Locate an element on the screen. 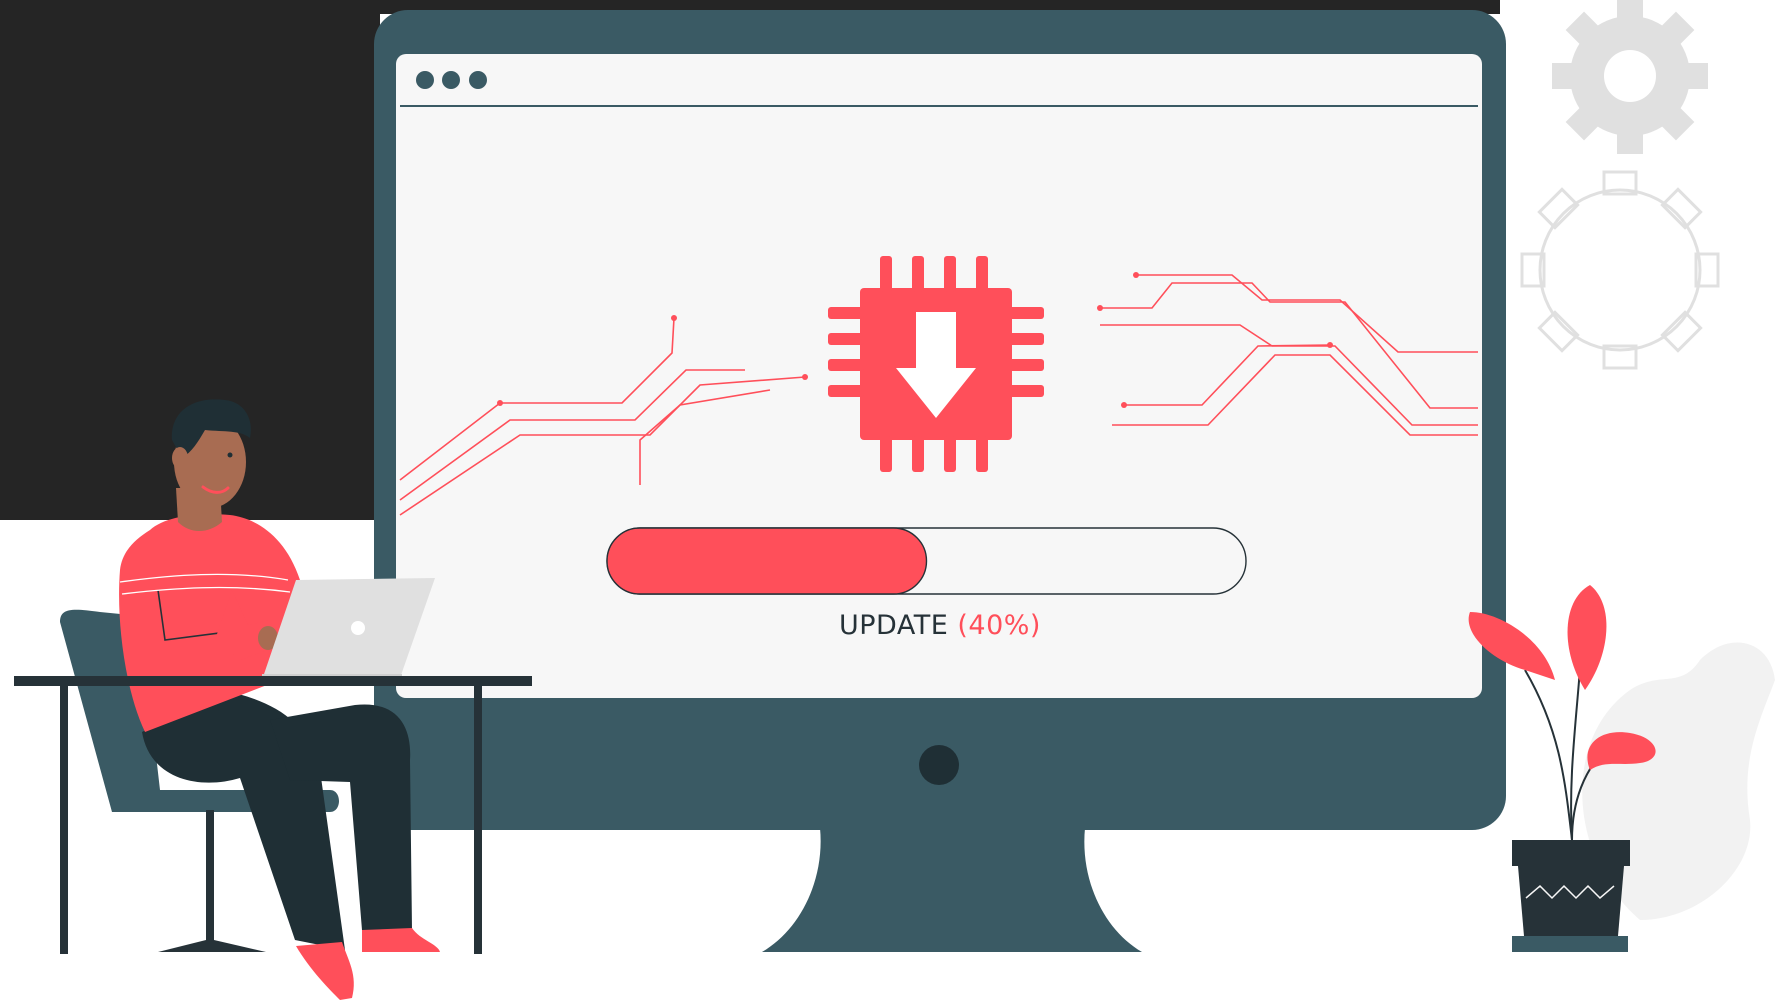 The width and height of the screenshot is (1792, 1000). webcam is located at coordinates (939, 765).